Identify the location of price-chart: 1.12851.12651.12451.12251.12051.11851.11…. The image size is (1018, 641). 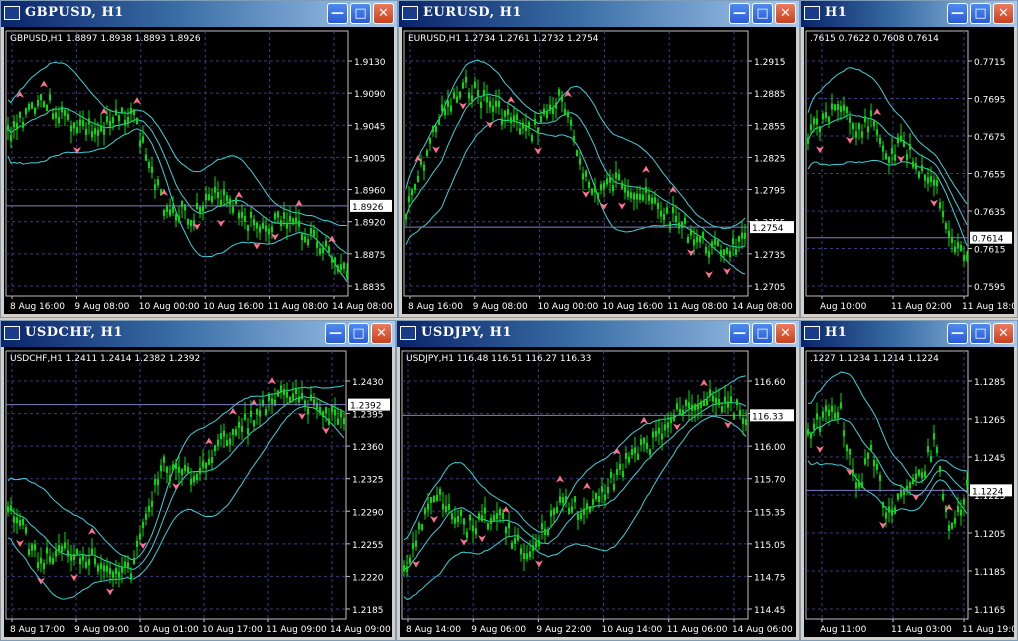
(909, 492).